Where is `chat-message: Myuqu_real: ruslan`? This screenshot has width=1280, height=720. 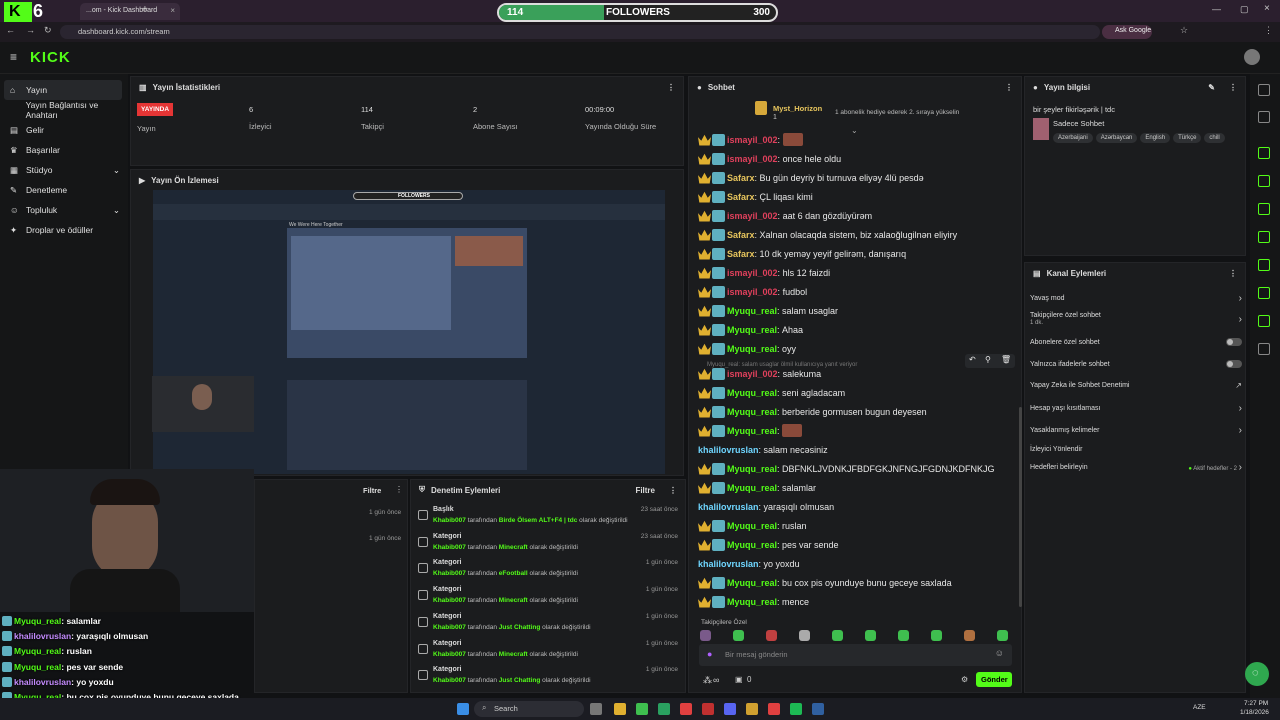 chat-message: Myuqu_real: ruslan is located at coordinates (752, 525).